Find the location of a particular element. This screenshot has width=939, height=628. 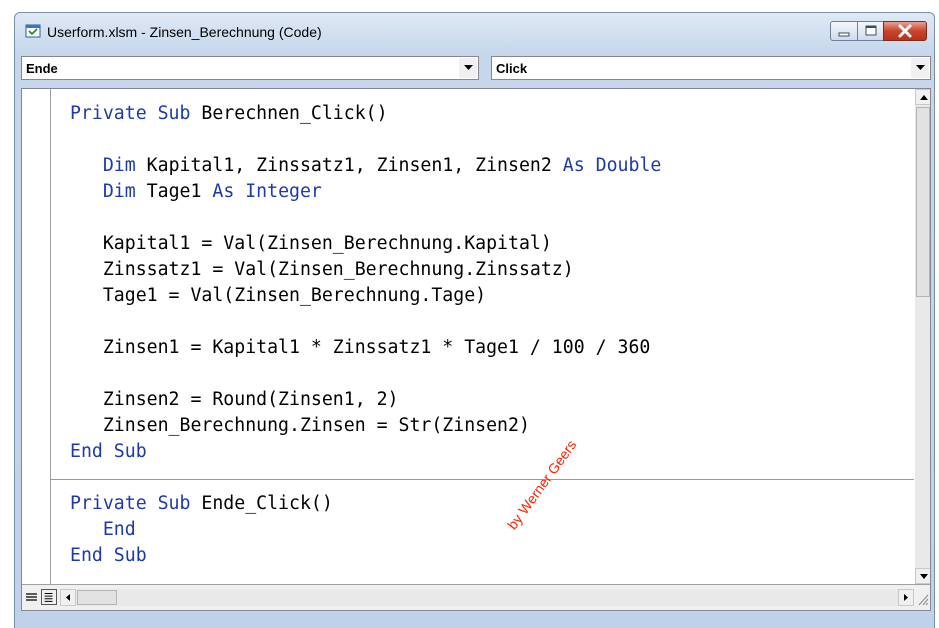

margin-indicator-bar is located at coordinates (36, 336).